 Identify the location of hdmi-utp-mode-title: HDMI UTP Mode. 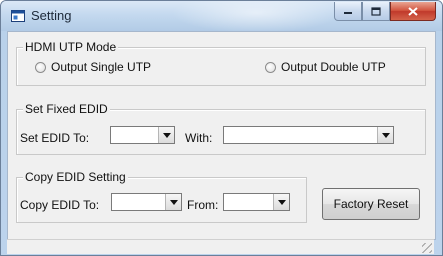
(71, 47).